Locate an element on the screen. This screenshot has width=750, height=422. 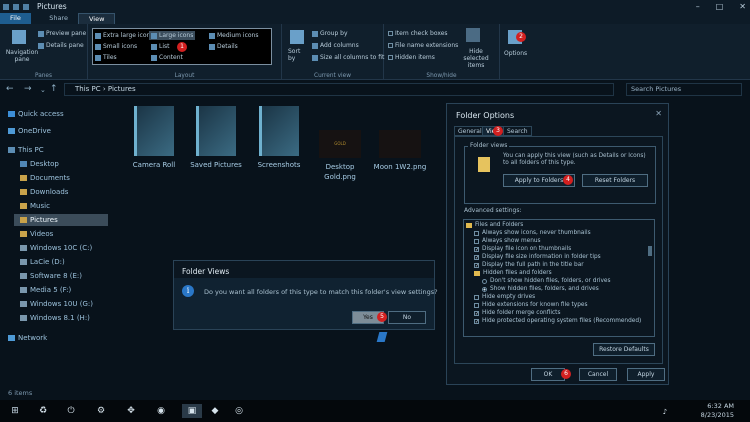
file-item: GOLD Desktop Gold.png is located at coordinates (340, 156).